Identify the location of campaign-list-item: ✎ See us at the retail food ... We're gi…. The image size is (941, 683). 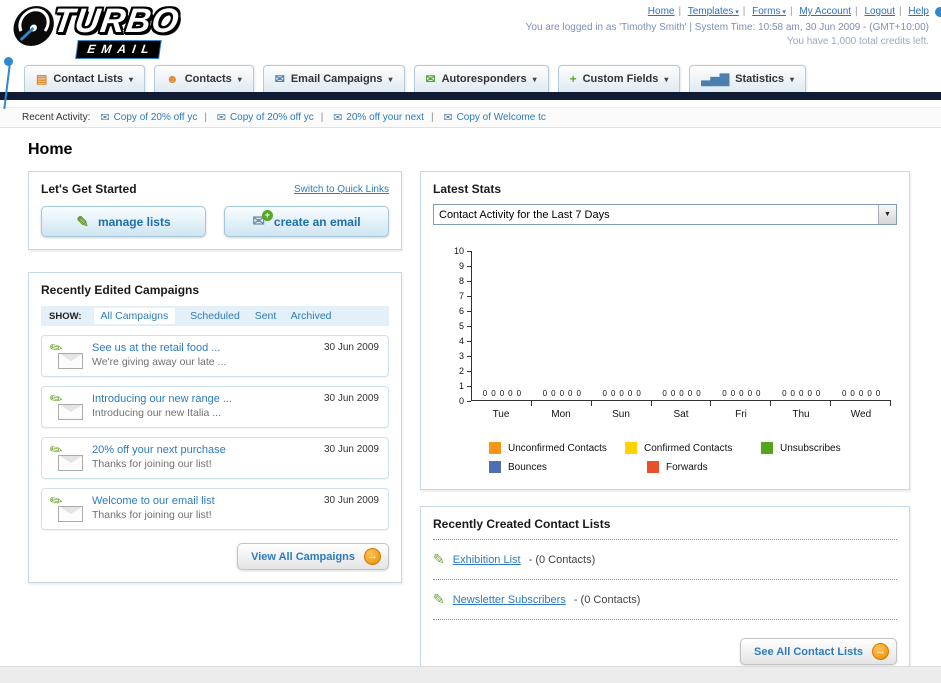
(215, 356).